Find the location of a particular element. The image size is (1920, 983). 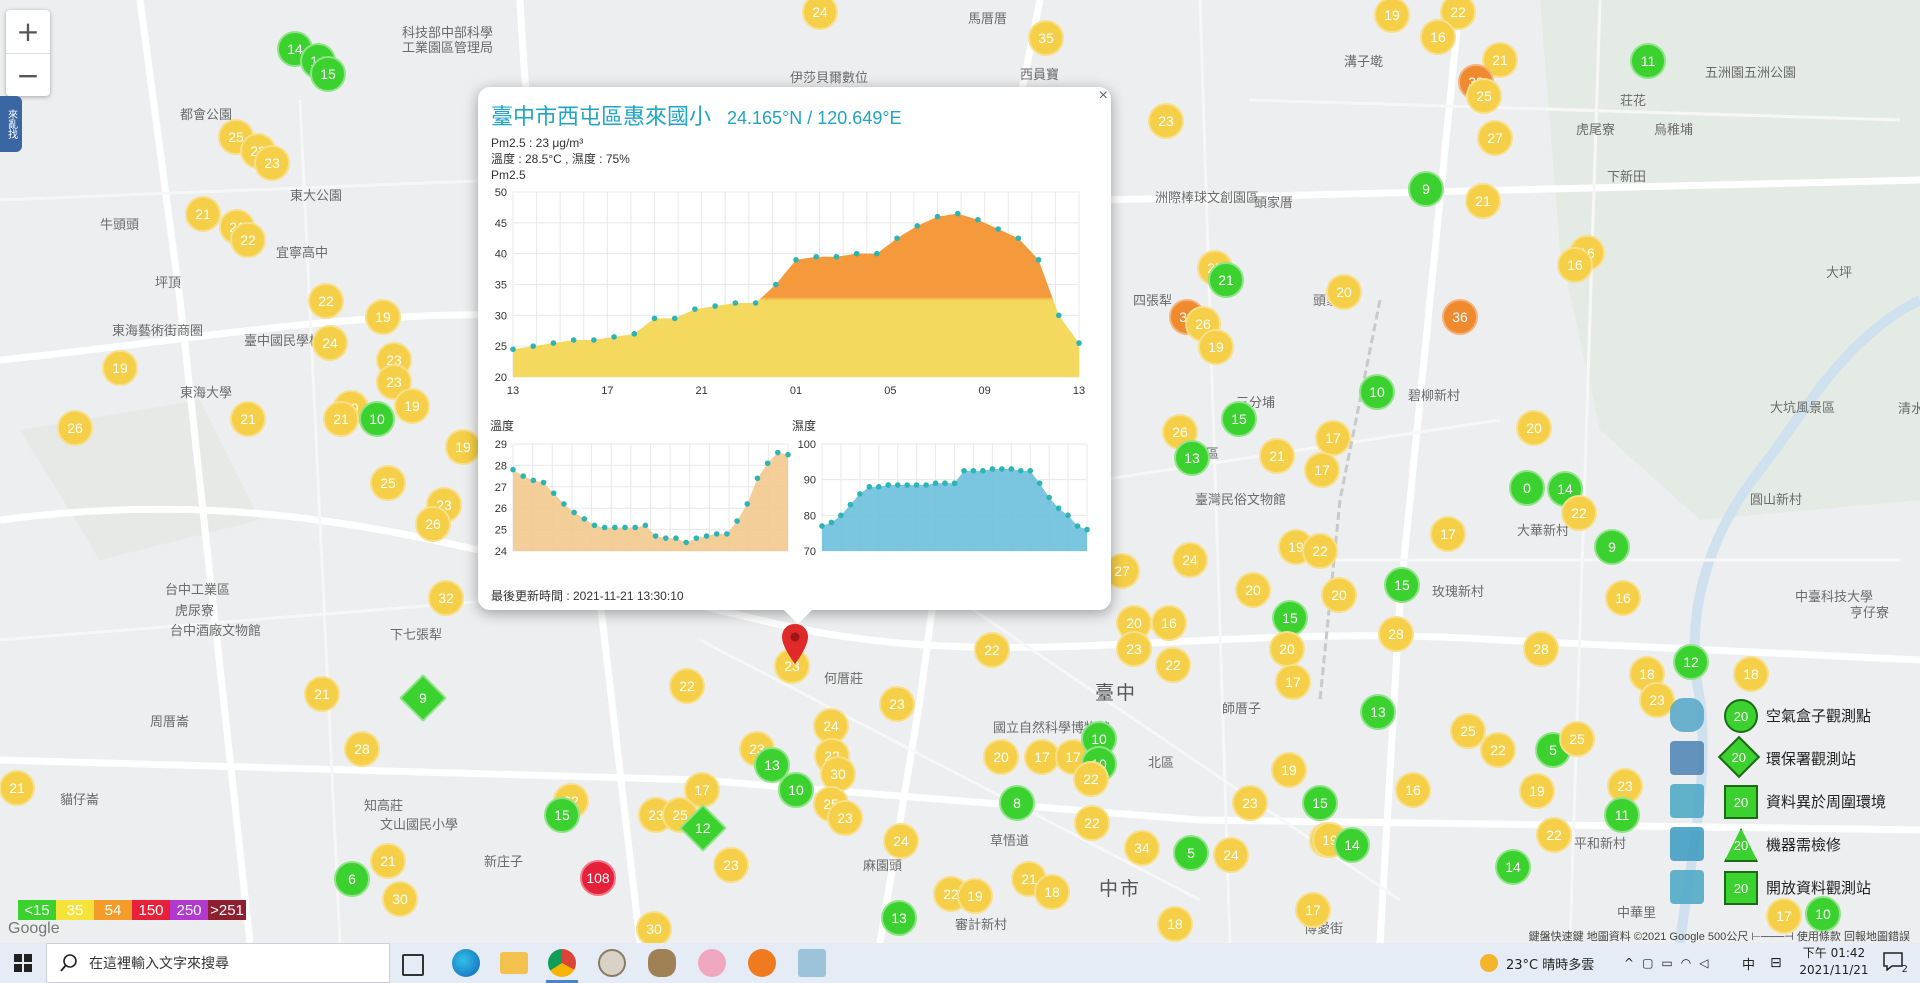

sensor-marker: 6 is located at coordinates (352, 879).